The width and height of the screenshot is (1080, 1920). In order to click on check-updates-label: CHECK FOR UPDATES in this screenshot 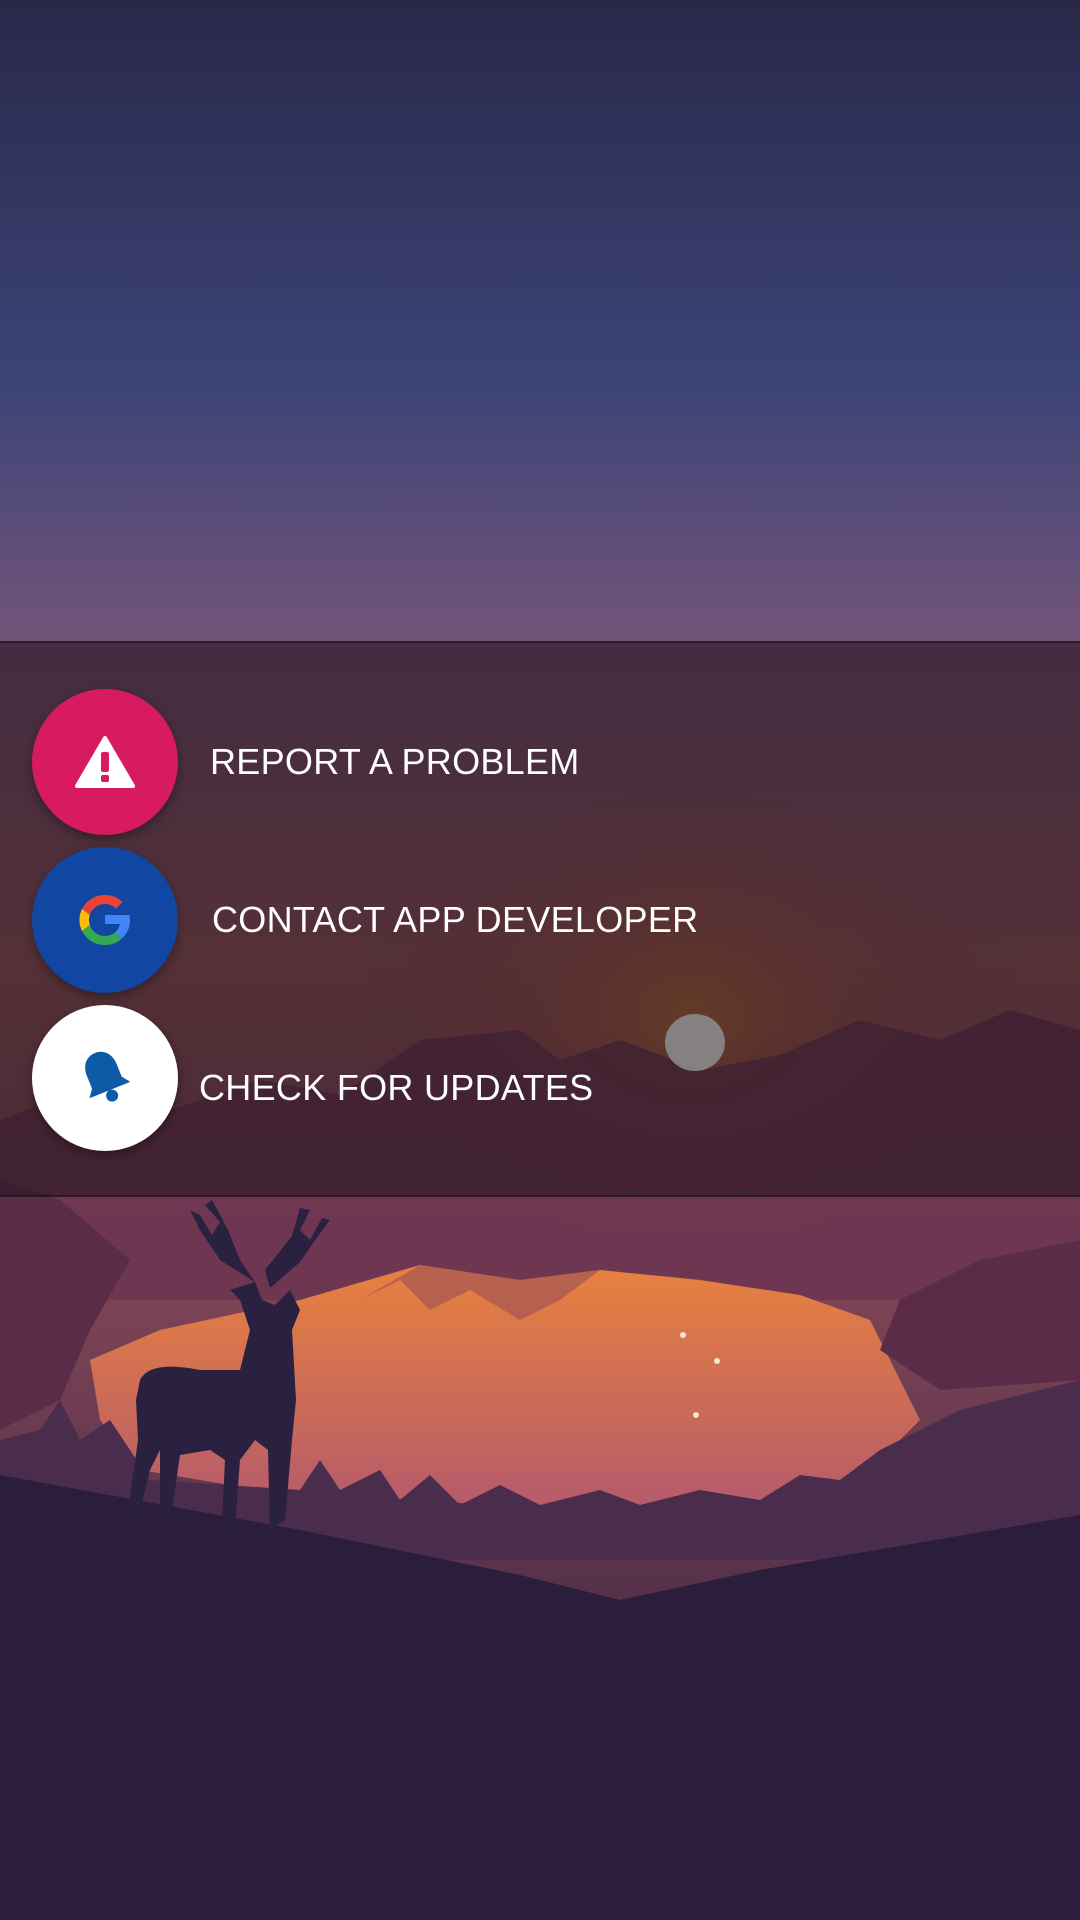, I will do `click(396, 1087)`.